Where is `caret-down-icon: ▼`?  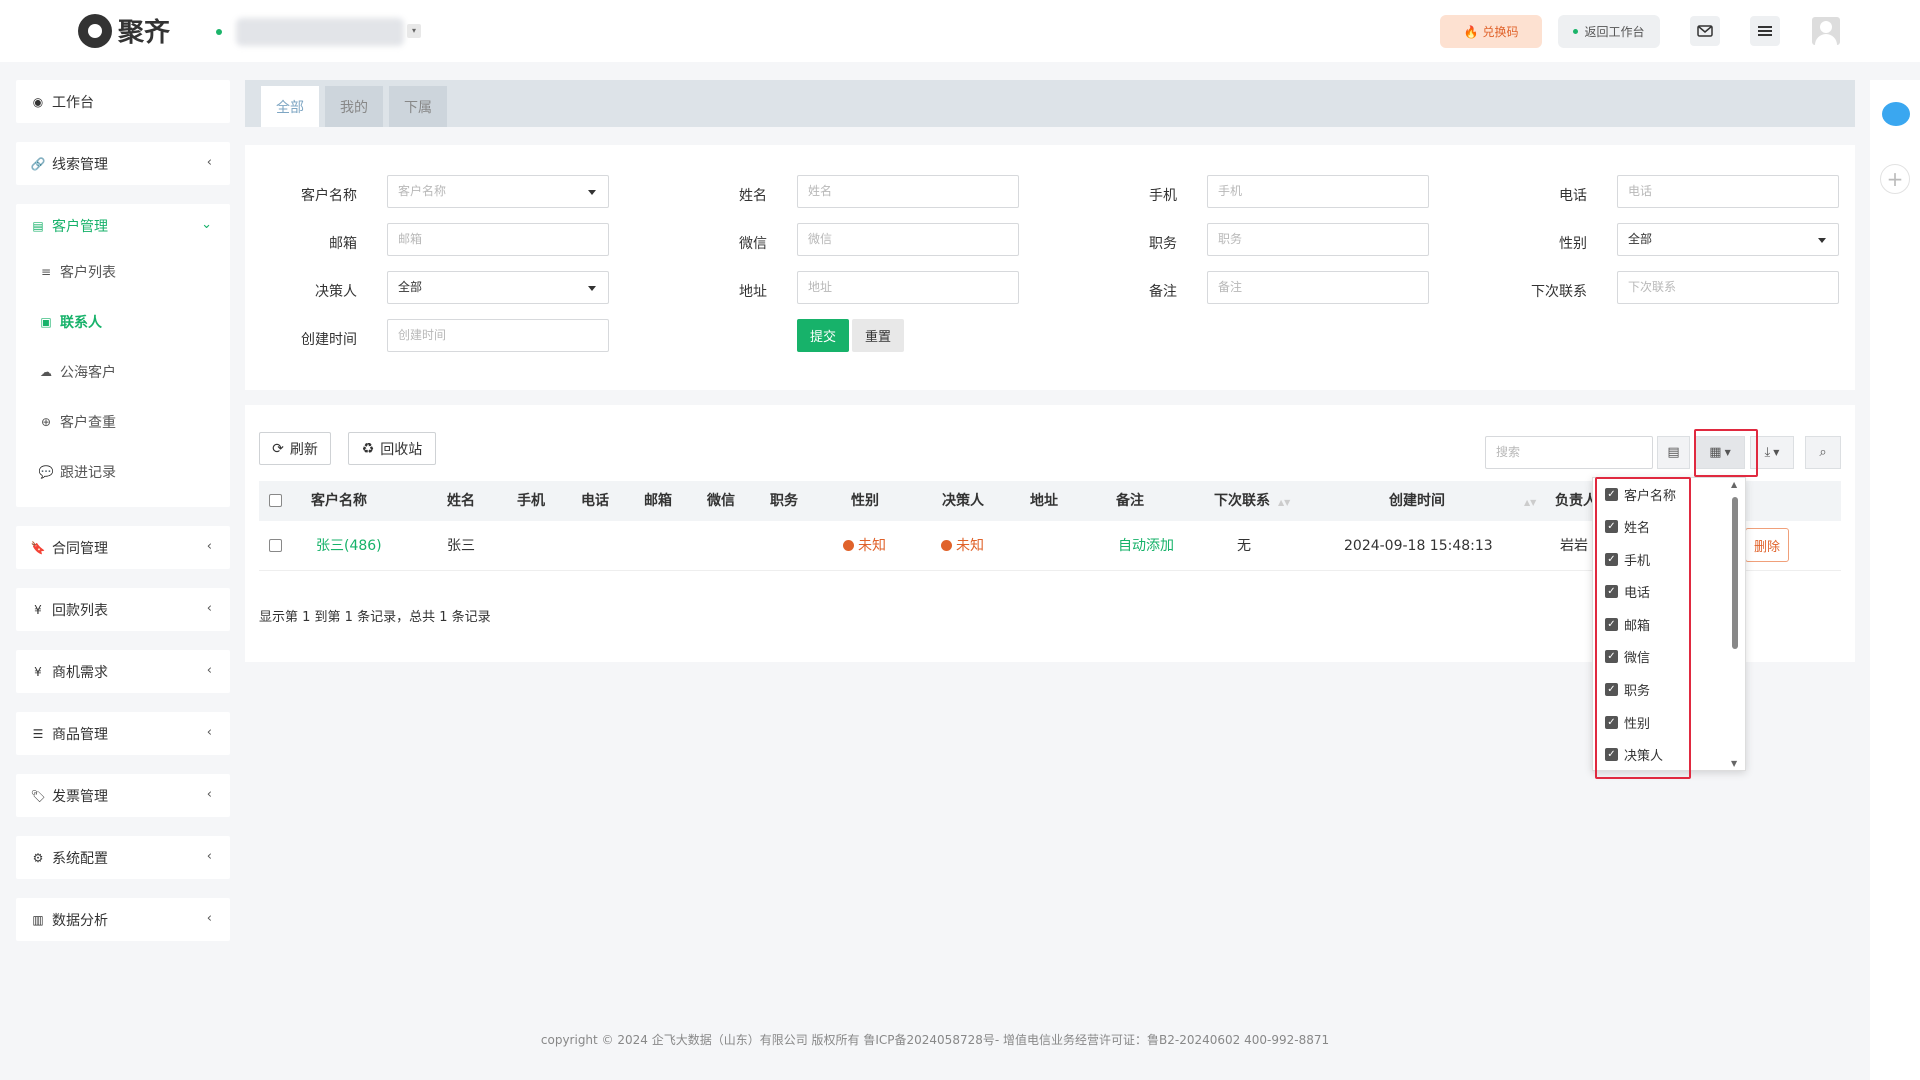 caret-down-icon: ▼ is located at coordinates (1776, 452).